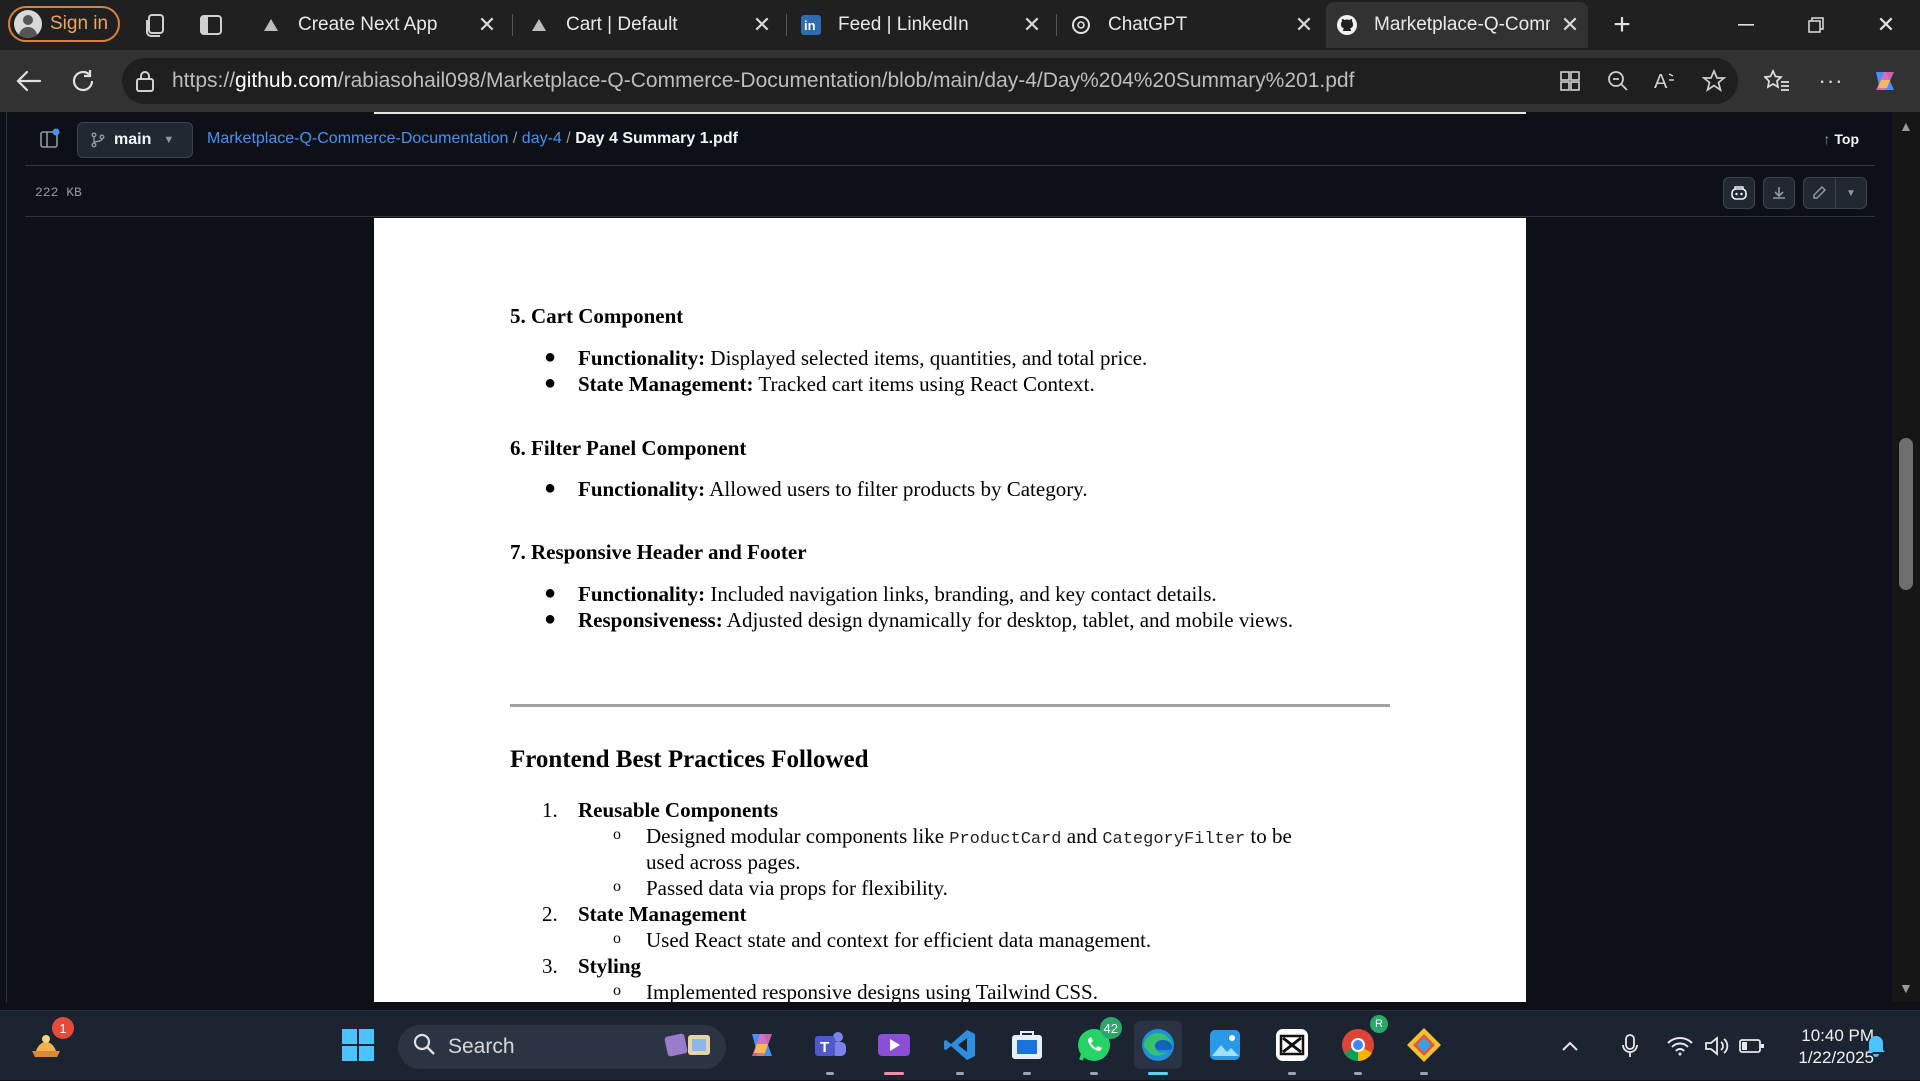 Image resolution: width=1920 pixels, height=1081 pixels. Describe the element at coordinates (357, 138) in the screenshot. I see `breadcrumb-repo-link: Marketplace-Q-Commerce-Documentation` at that location.